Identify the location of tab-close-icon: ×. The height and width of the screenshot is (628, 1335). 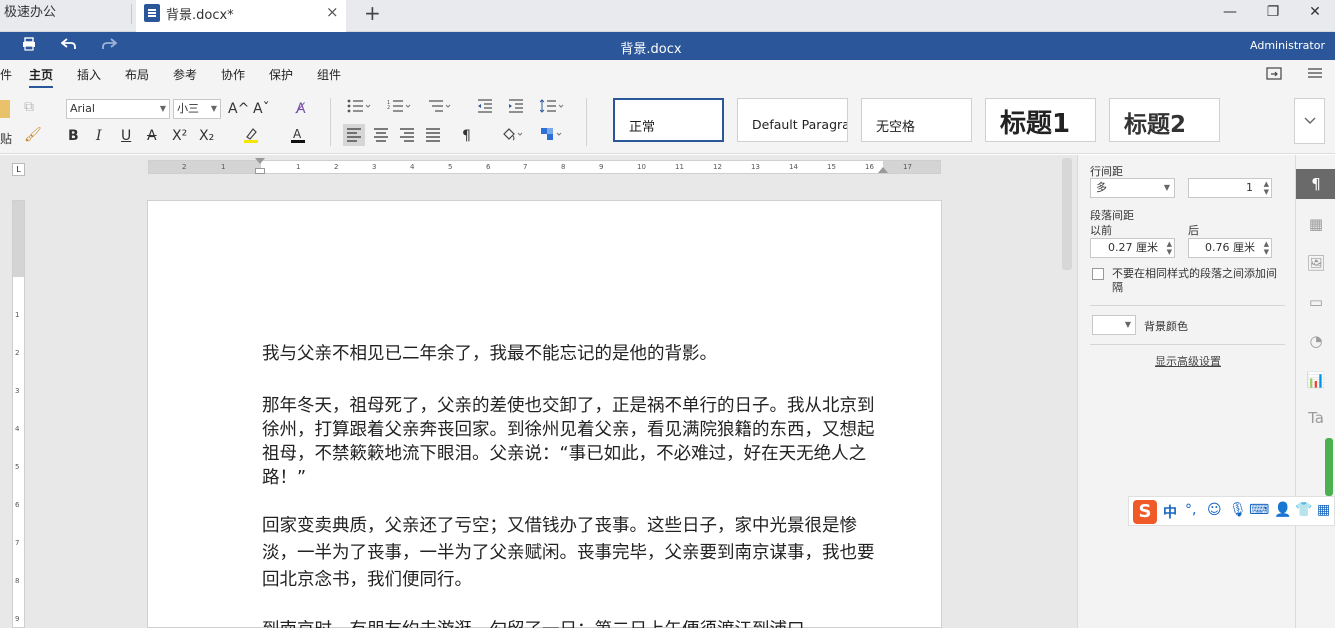
(332, 12).